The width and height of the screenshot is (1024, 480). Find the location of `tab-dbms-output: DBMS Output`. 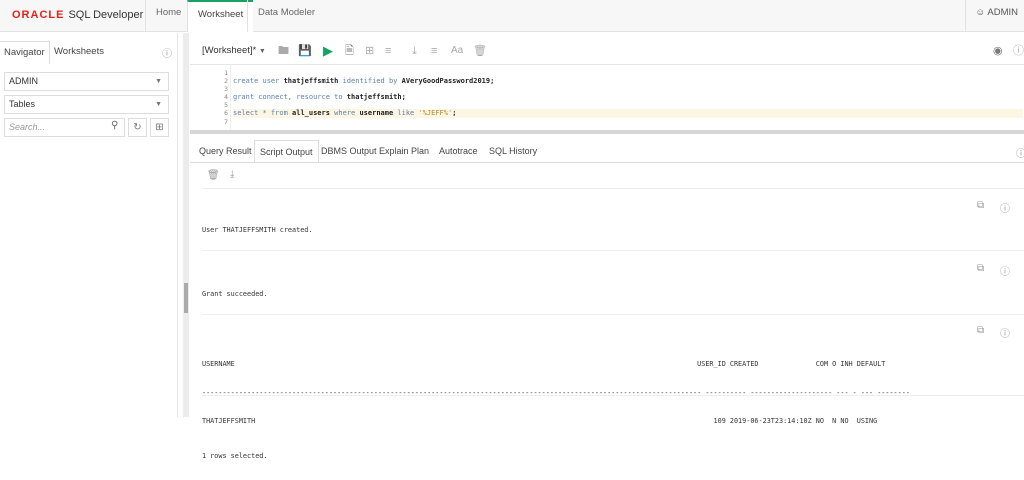

tab-dbms-output: DBMS Output is located at coordinates (349, 151).